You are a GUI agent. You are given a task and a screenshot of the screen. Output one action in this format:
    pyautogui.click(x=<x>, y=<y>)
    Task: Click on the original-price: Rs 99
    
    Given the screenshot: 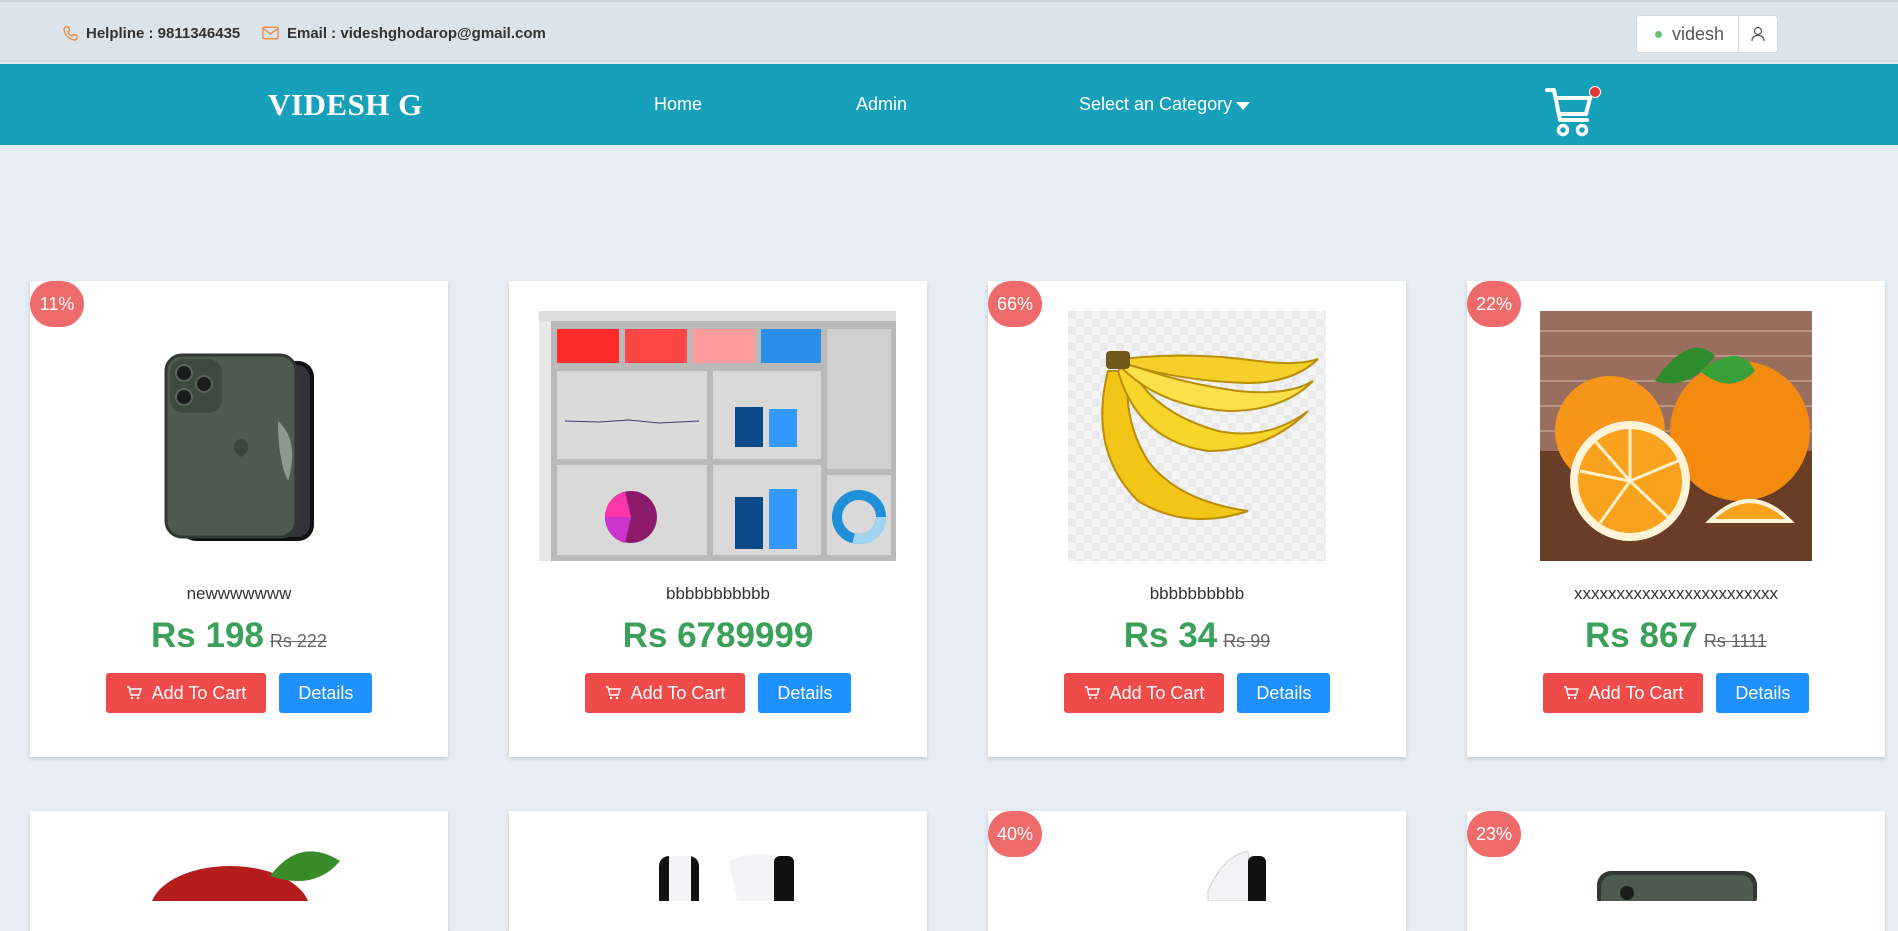 What is the action you would take?
    pyautogui.click(x=1247, y=641)
    